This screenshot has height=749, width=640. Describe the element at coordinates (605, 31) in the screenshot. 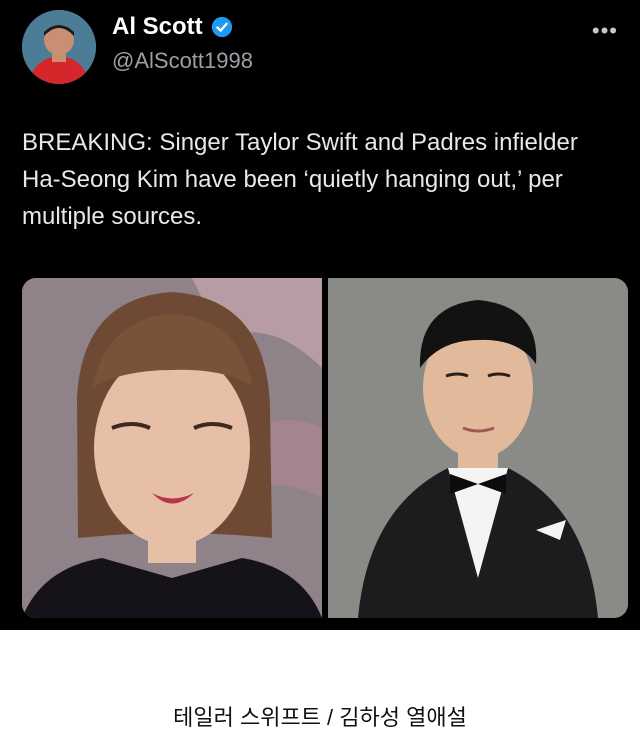

I see `more-options-icon: •••` at that location.